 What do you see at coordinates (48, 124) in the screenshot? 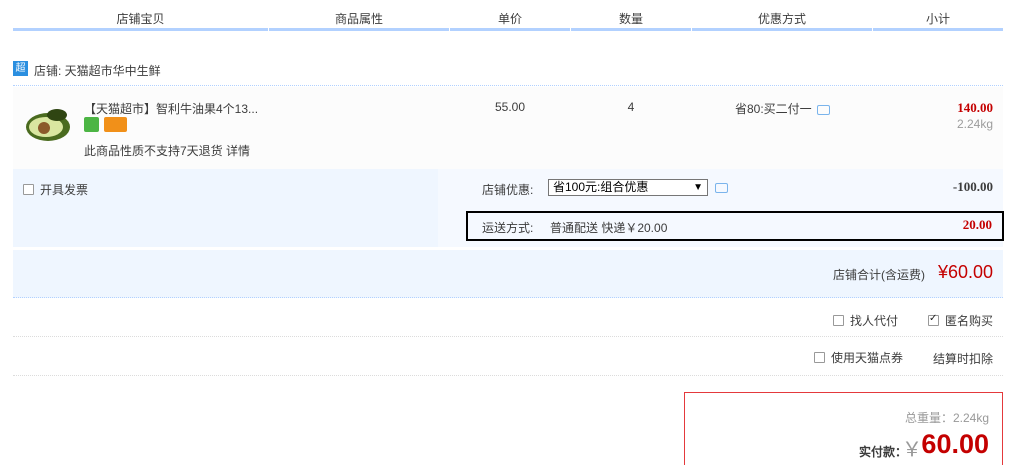
I see `product-thumbnail` at bounding box center [48, 124].